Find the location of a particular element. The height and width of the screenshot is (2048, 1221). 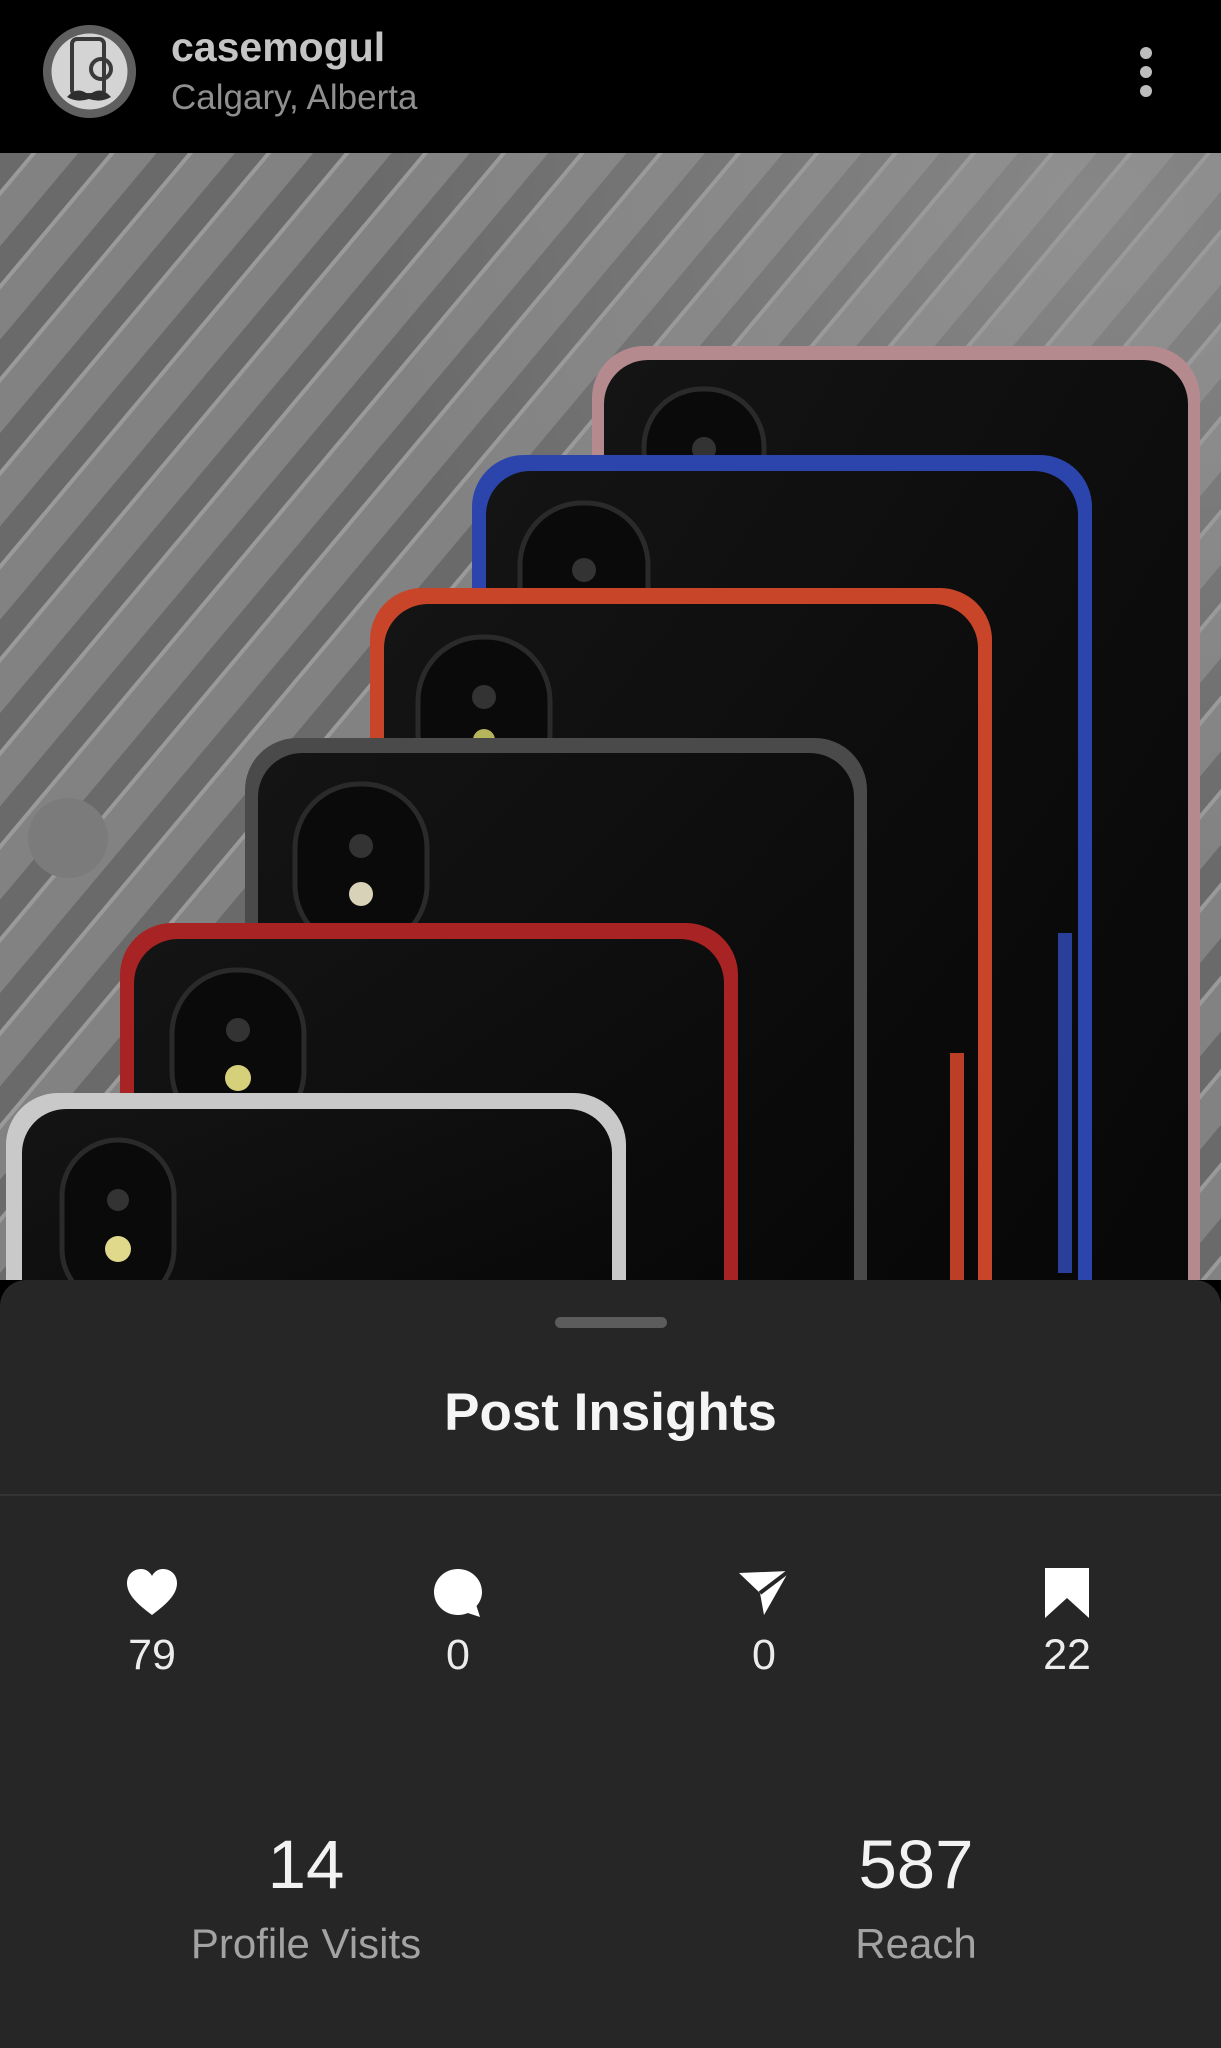

location-label: Calgary, Alberta is located at coordinates (294, 98).